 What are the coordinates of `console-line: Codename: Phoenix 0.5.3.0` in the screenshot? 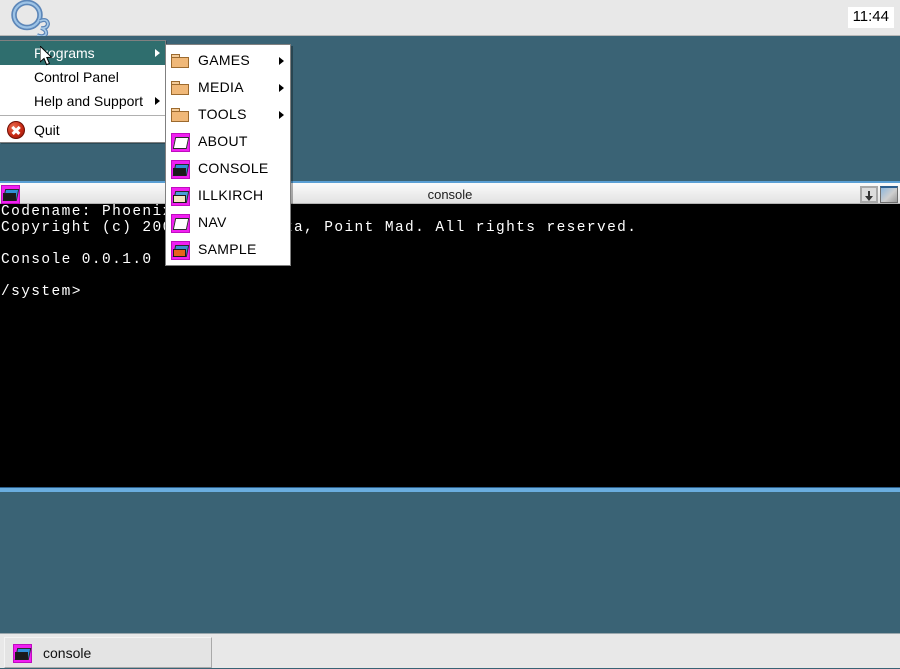 It's located at (127, 212).